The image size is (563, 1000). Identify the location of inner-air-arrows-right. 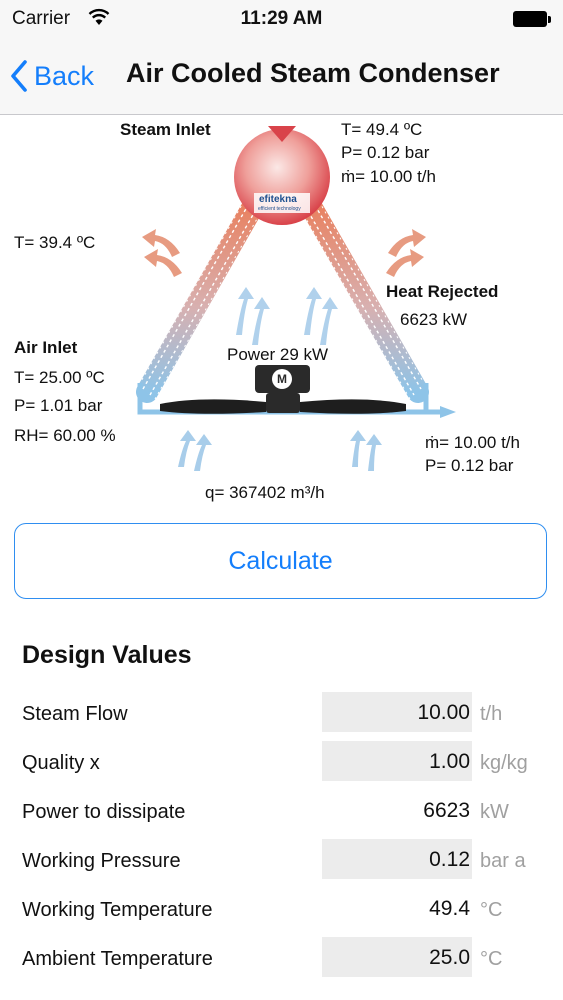
(321, 316).